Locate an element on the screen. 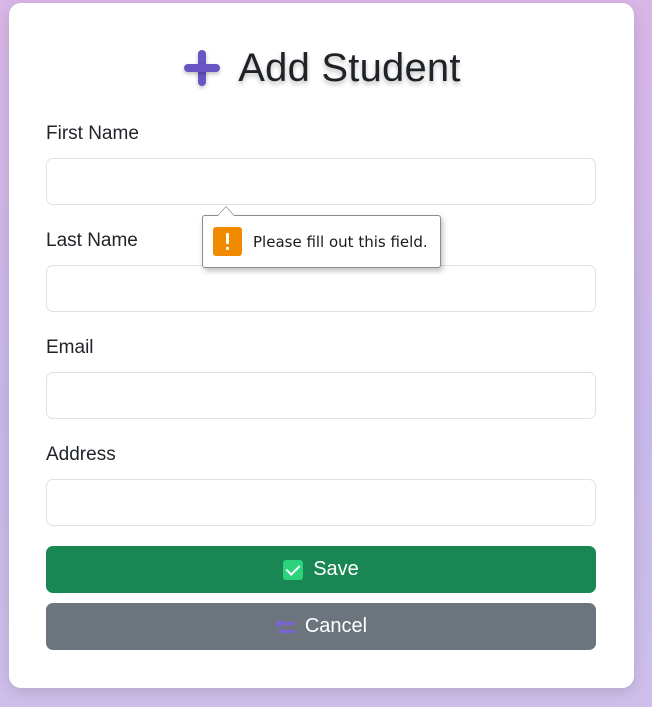 The image size is (652, 707). save-button-label: Save is located at coordinates (336, 569).